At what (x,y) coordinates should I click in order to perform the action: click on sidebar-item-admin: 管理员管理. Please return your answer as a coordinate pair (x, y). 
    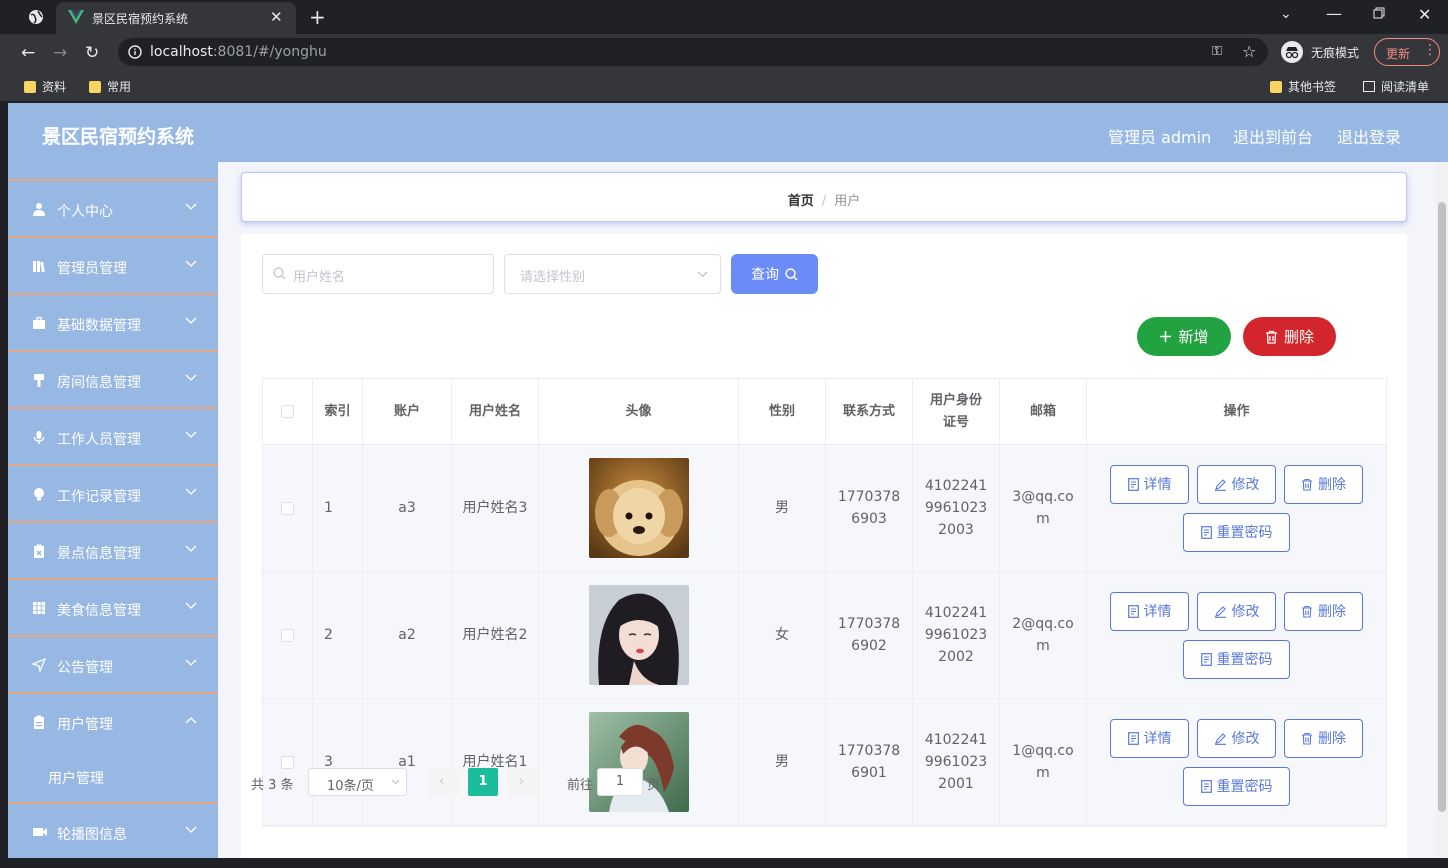
    Looking at the image, I should click on (113, 264).